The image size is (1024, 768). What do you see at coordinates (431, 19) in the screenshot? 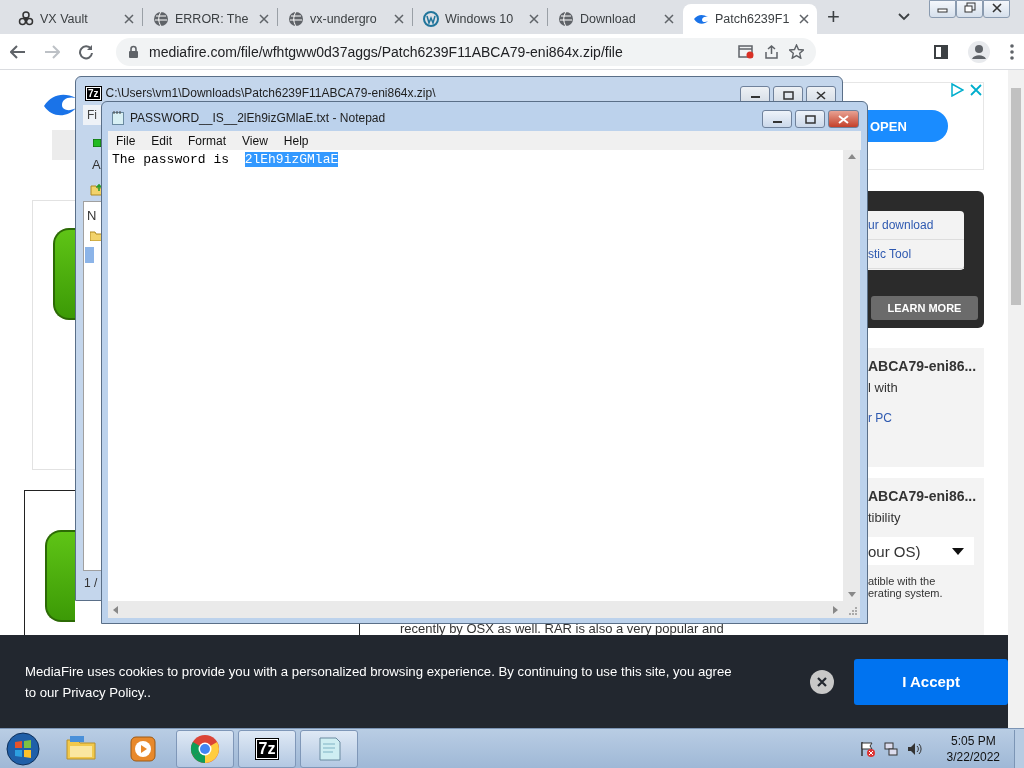
I see `wordpress-icon` at bounding box center [431, 19].